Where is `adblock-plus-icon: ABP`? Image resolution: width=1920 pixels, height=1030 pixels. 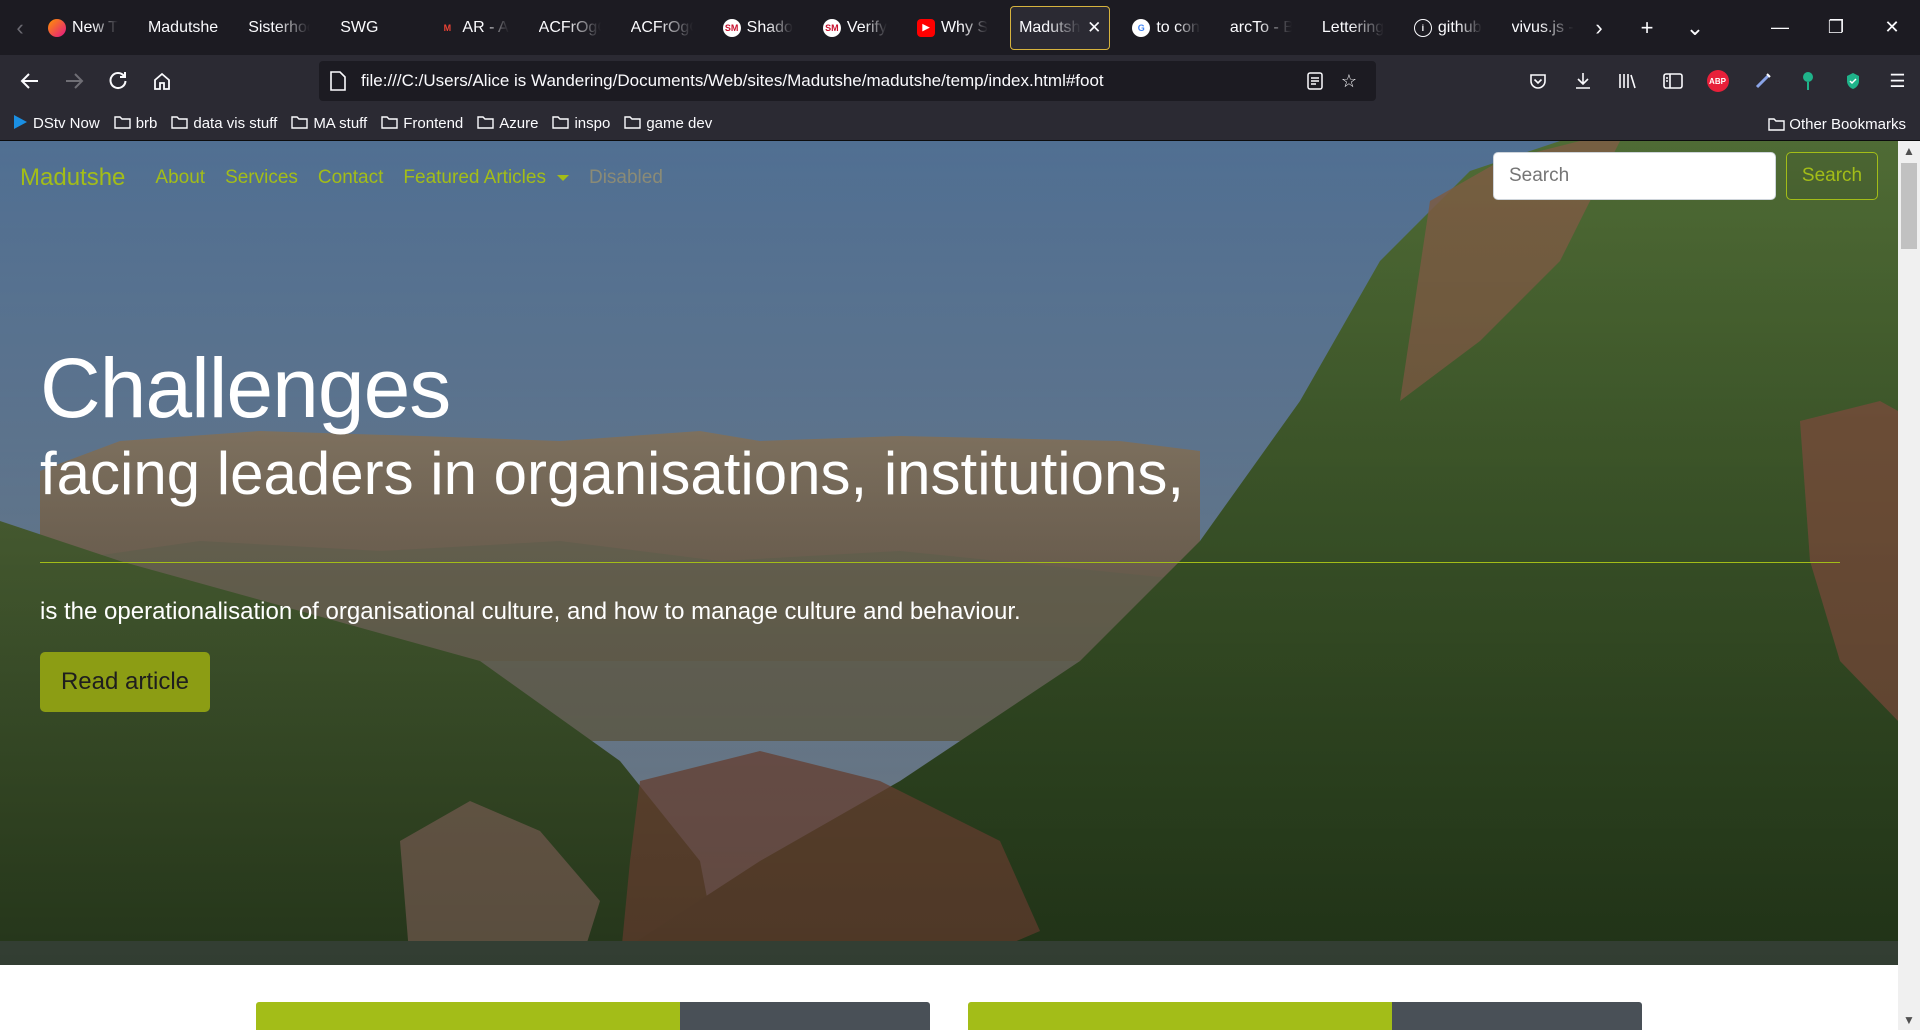 adblock-plus-icon: ABP is located at coordinates (1717, 81).